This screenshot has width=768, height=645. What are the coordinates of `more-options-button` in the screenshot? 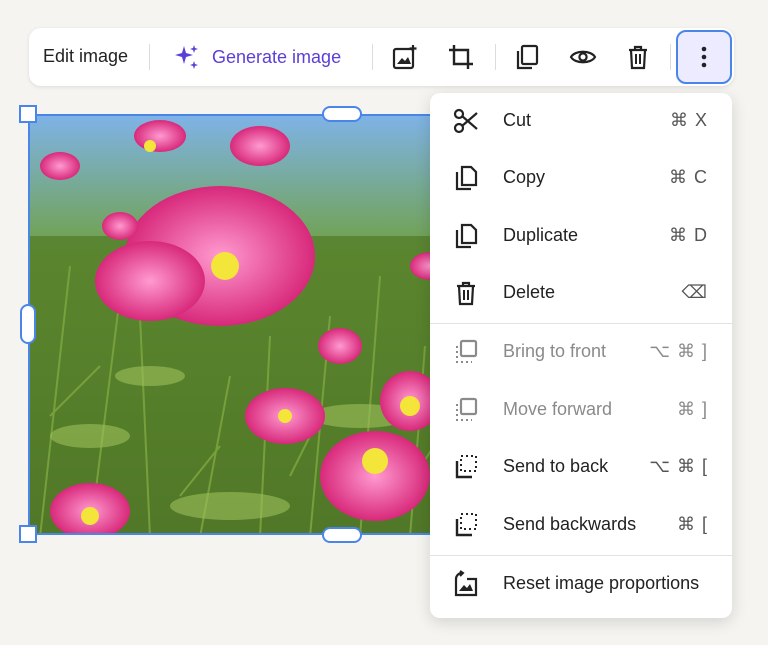 It's located at (704, 57).